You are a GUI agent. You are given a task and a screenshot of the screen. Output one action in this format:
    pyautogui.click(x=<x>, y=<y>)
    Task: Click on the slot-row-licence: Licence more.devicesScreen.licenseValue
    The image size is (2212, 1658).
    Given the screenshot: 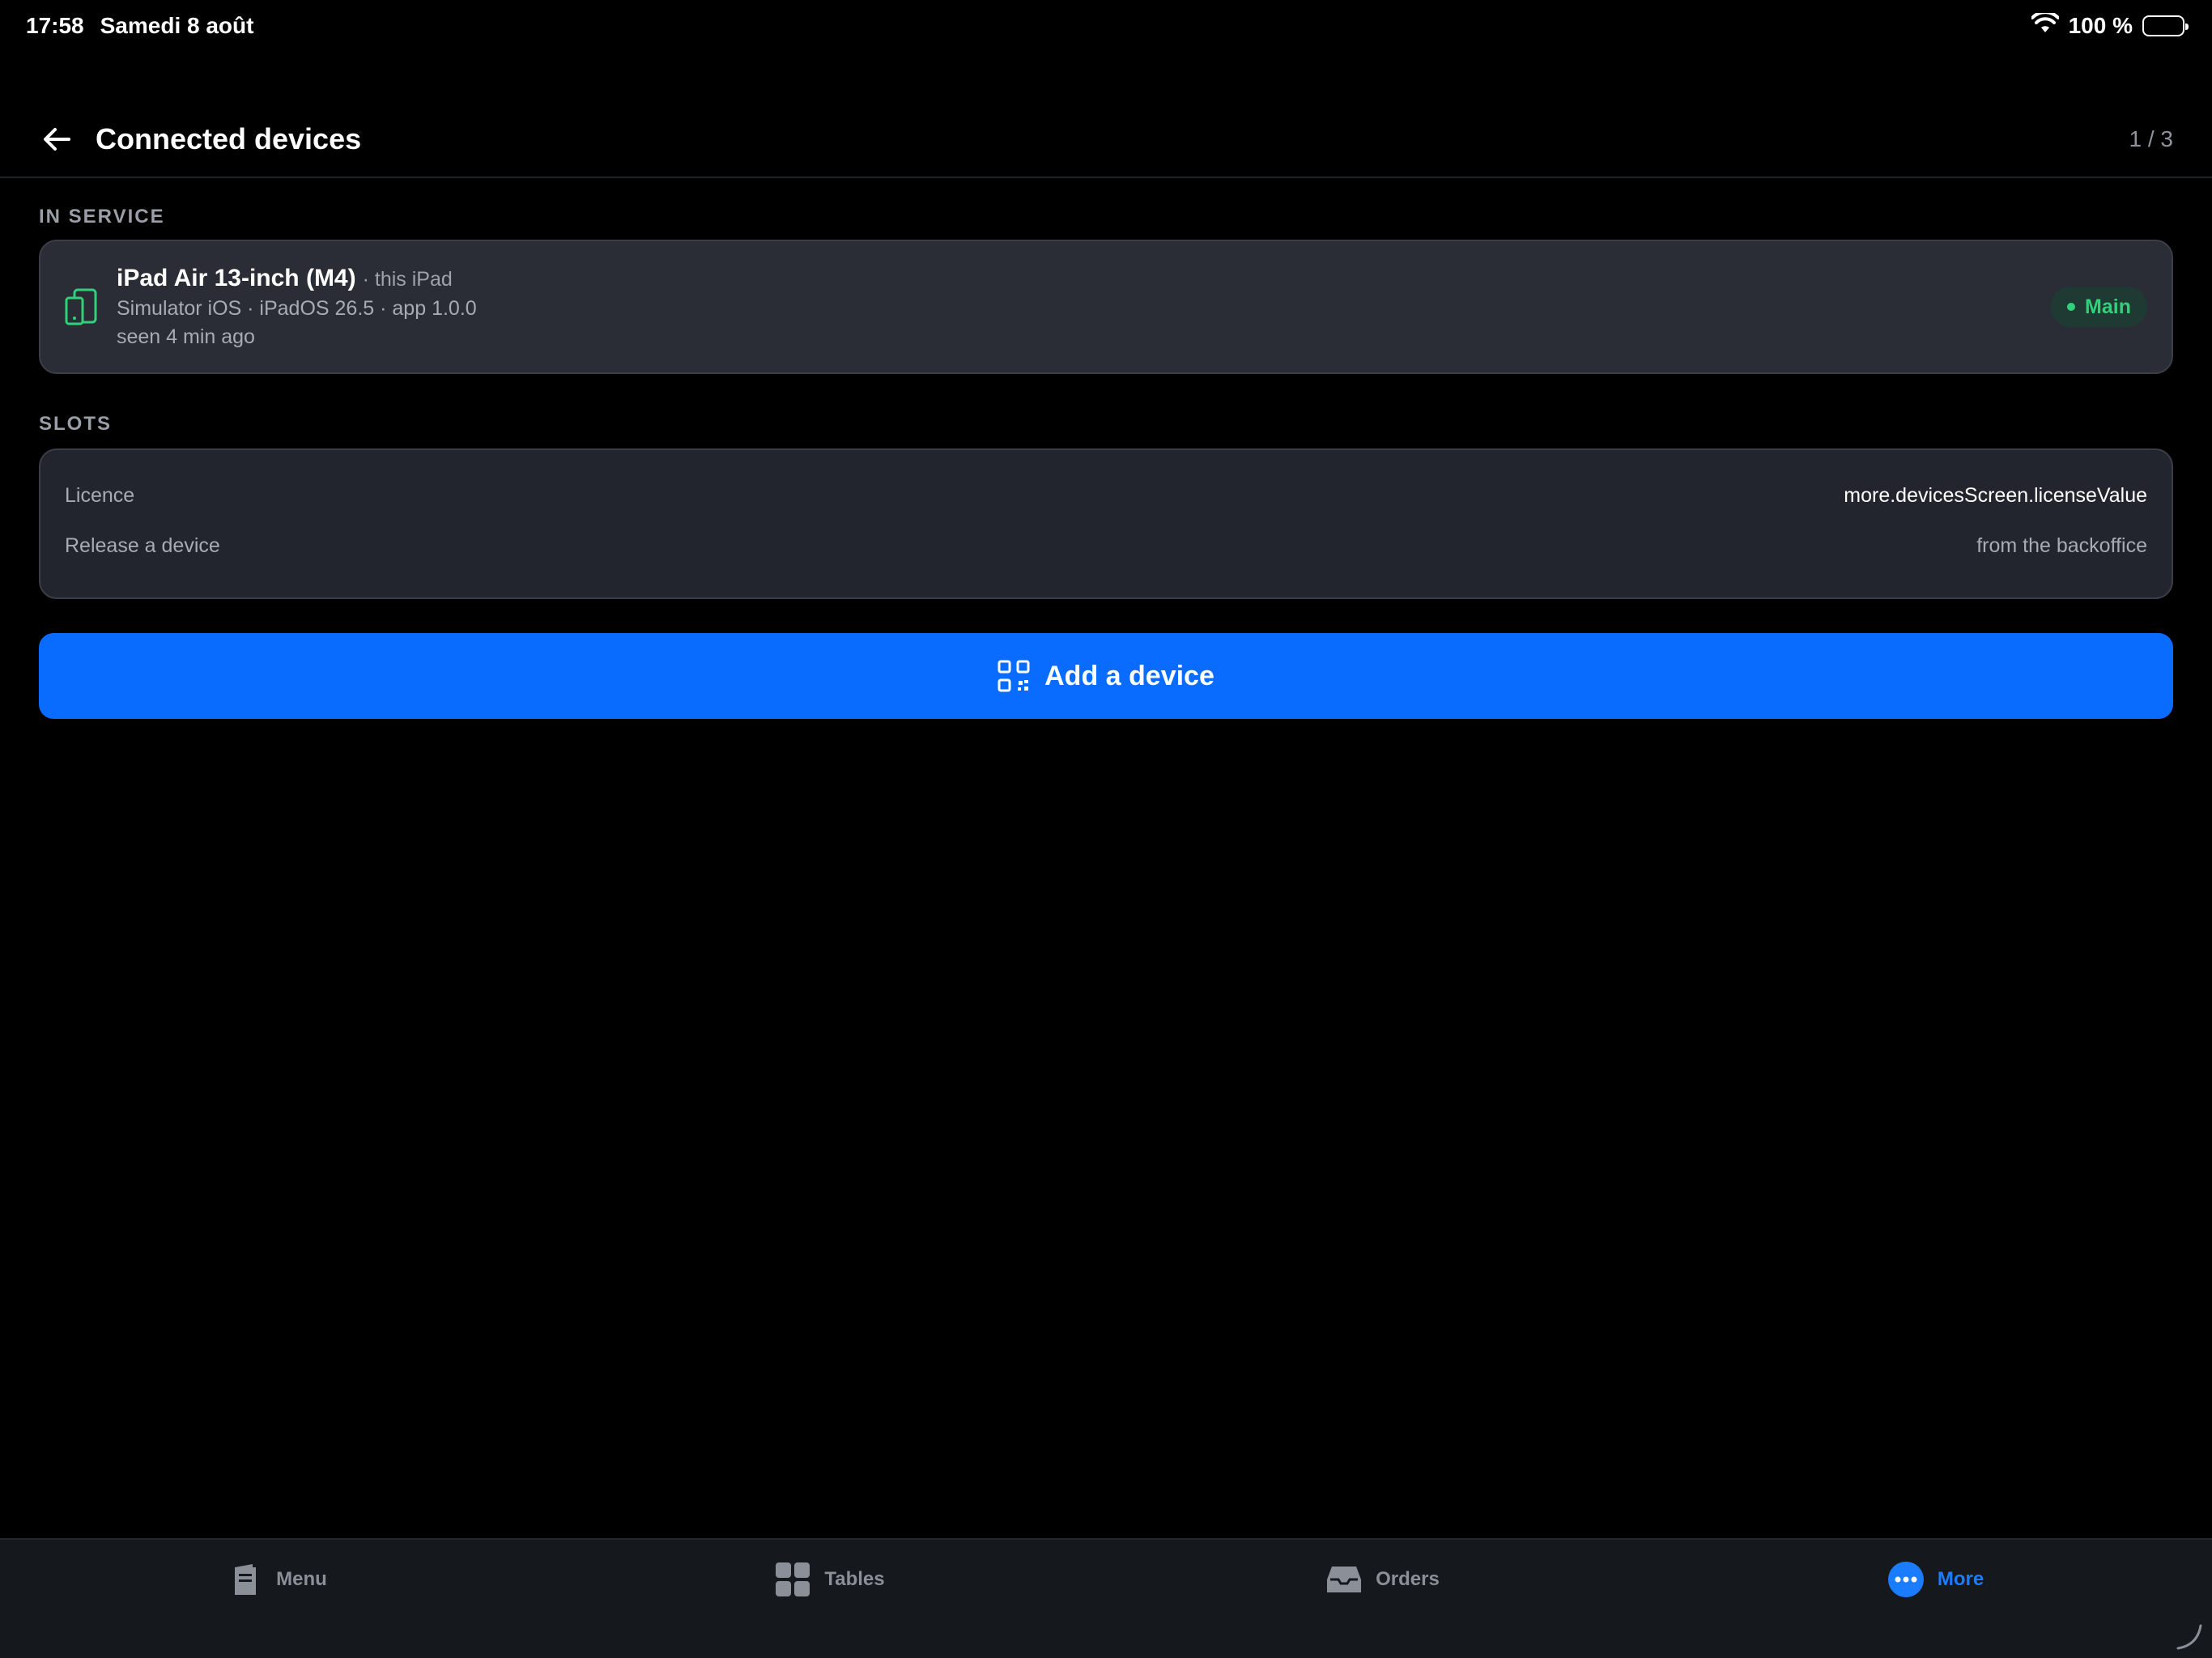 What is the action you would take?
    pyautogui.click(x=1106, y=495)
    